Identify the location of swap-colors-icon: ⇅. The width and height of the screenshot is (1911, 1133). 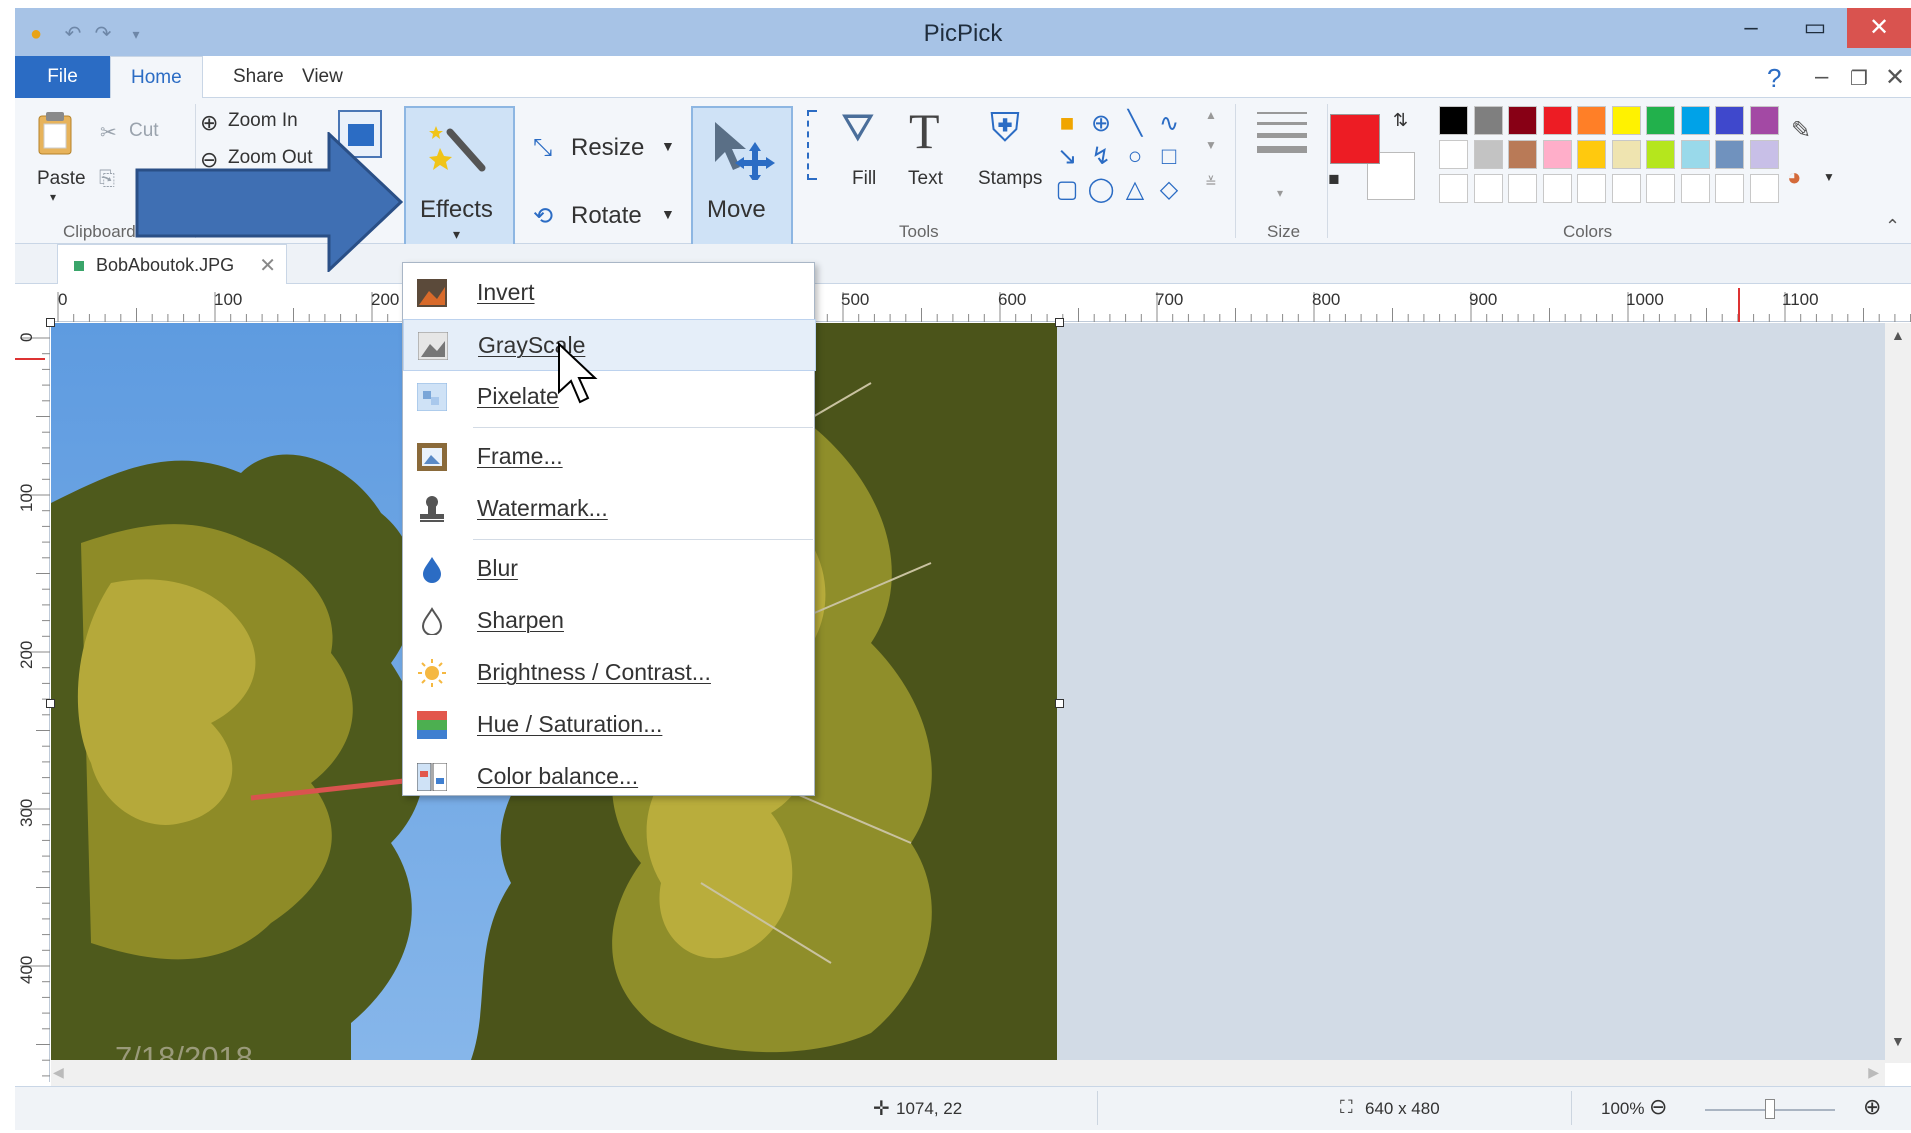
(1400, 120).